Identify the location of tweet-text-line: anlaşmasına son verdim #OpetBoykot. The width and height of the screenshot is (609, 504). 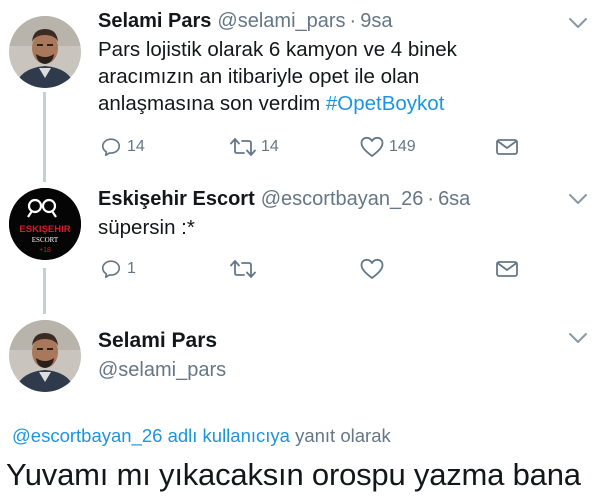
(344, 103).